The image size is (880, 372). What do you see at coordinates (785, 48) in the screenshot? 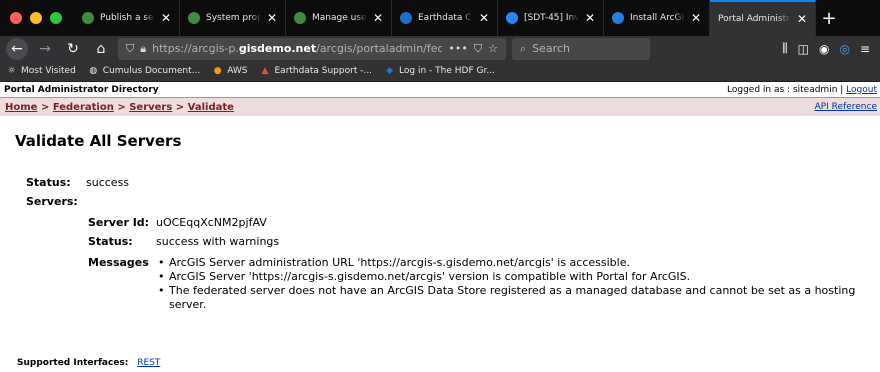
I see `library-icon: ⫼` at bounding box center [785, 48].